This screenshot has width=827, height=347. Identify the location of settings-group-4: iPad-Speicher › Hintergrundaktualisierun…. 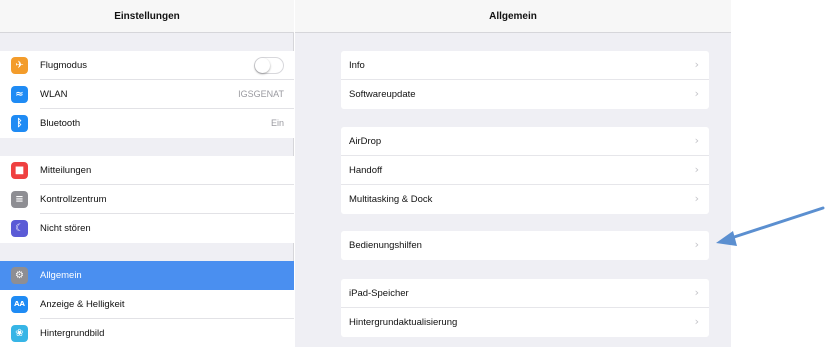
(525, 308).